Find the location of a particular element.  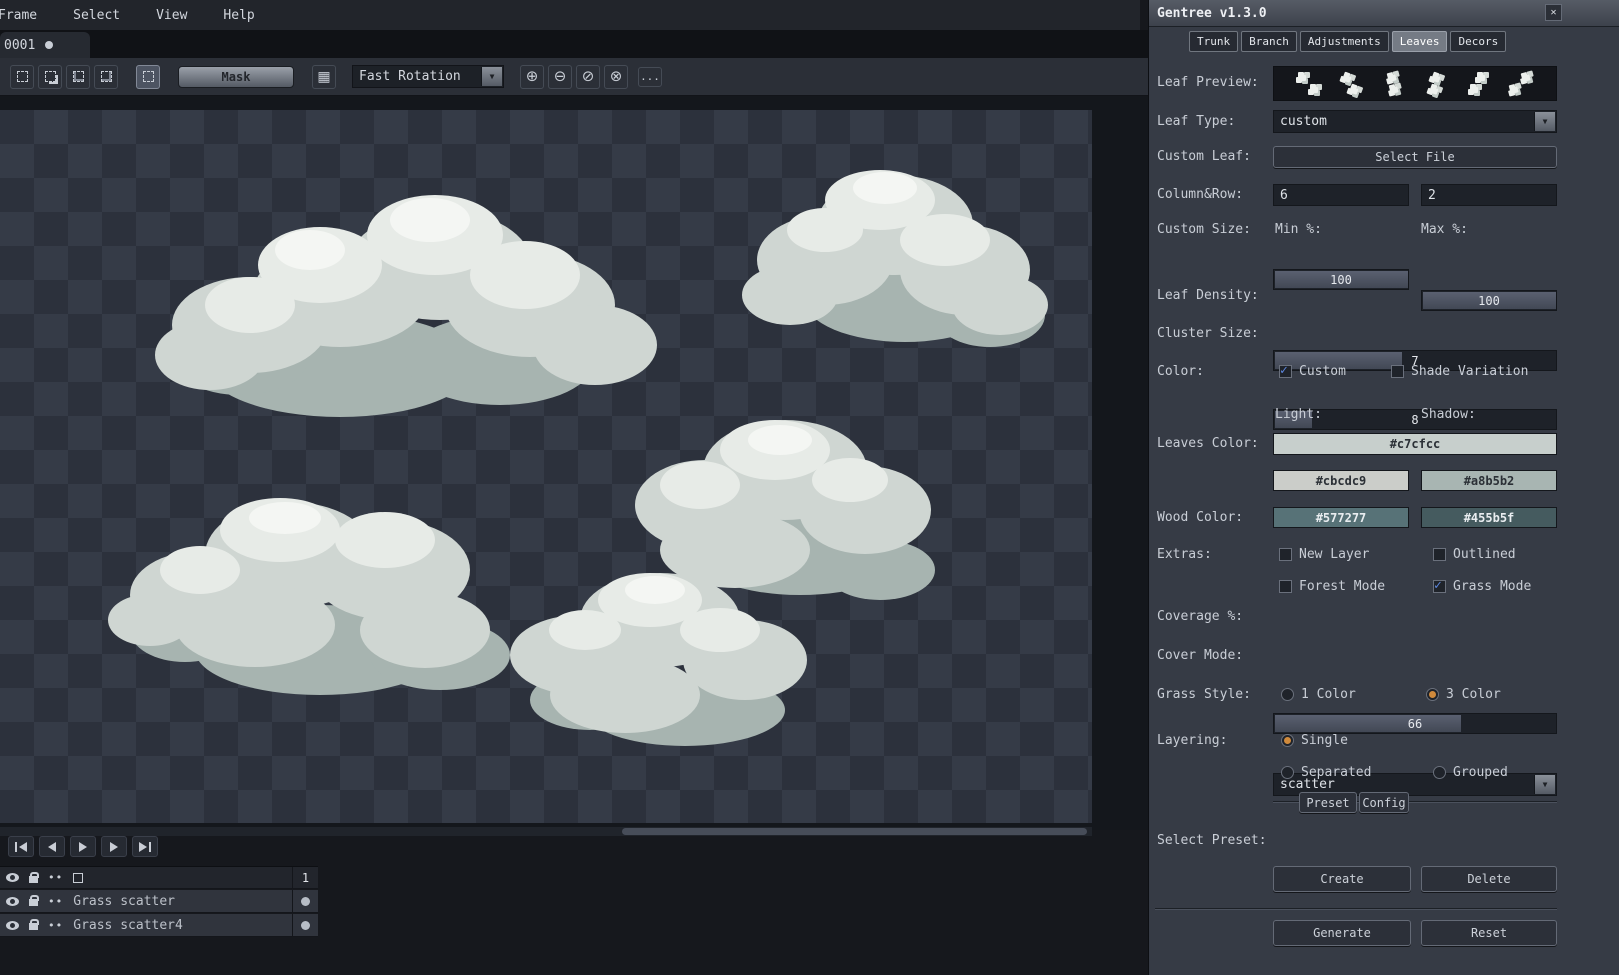

shade-variation-checkbox is located at coordinates (1397, 371).